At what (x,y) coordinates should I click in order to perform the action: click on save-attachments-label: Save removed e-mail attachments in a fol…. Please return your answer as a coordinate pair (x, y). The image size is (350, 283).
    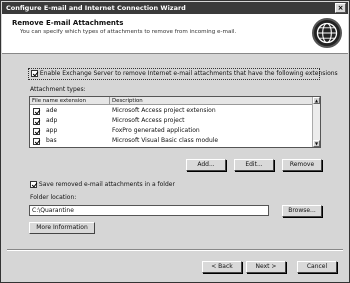
    Looking at the image, I should click on (106, 184).